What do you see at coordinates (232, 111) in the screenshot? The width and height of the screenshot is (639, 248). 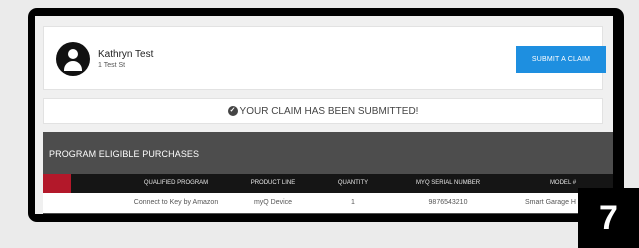 I see `check-circle-icon: ✓` at bounding box center [232, 111].